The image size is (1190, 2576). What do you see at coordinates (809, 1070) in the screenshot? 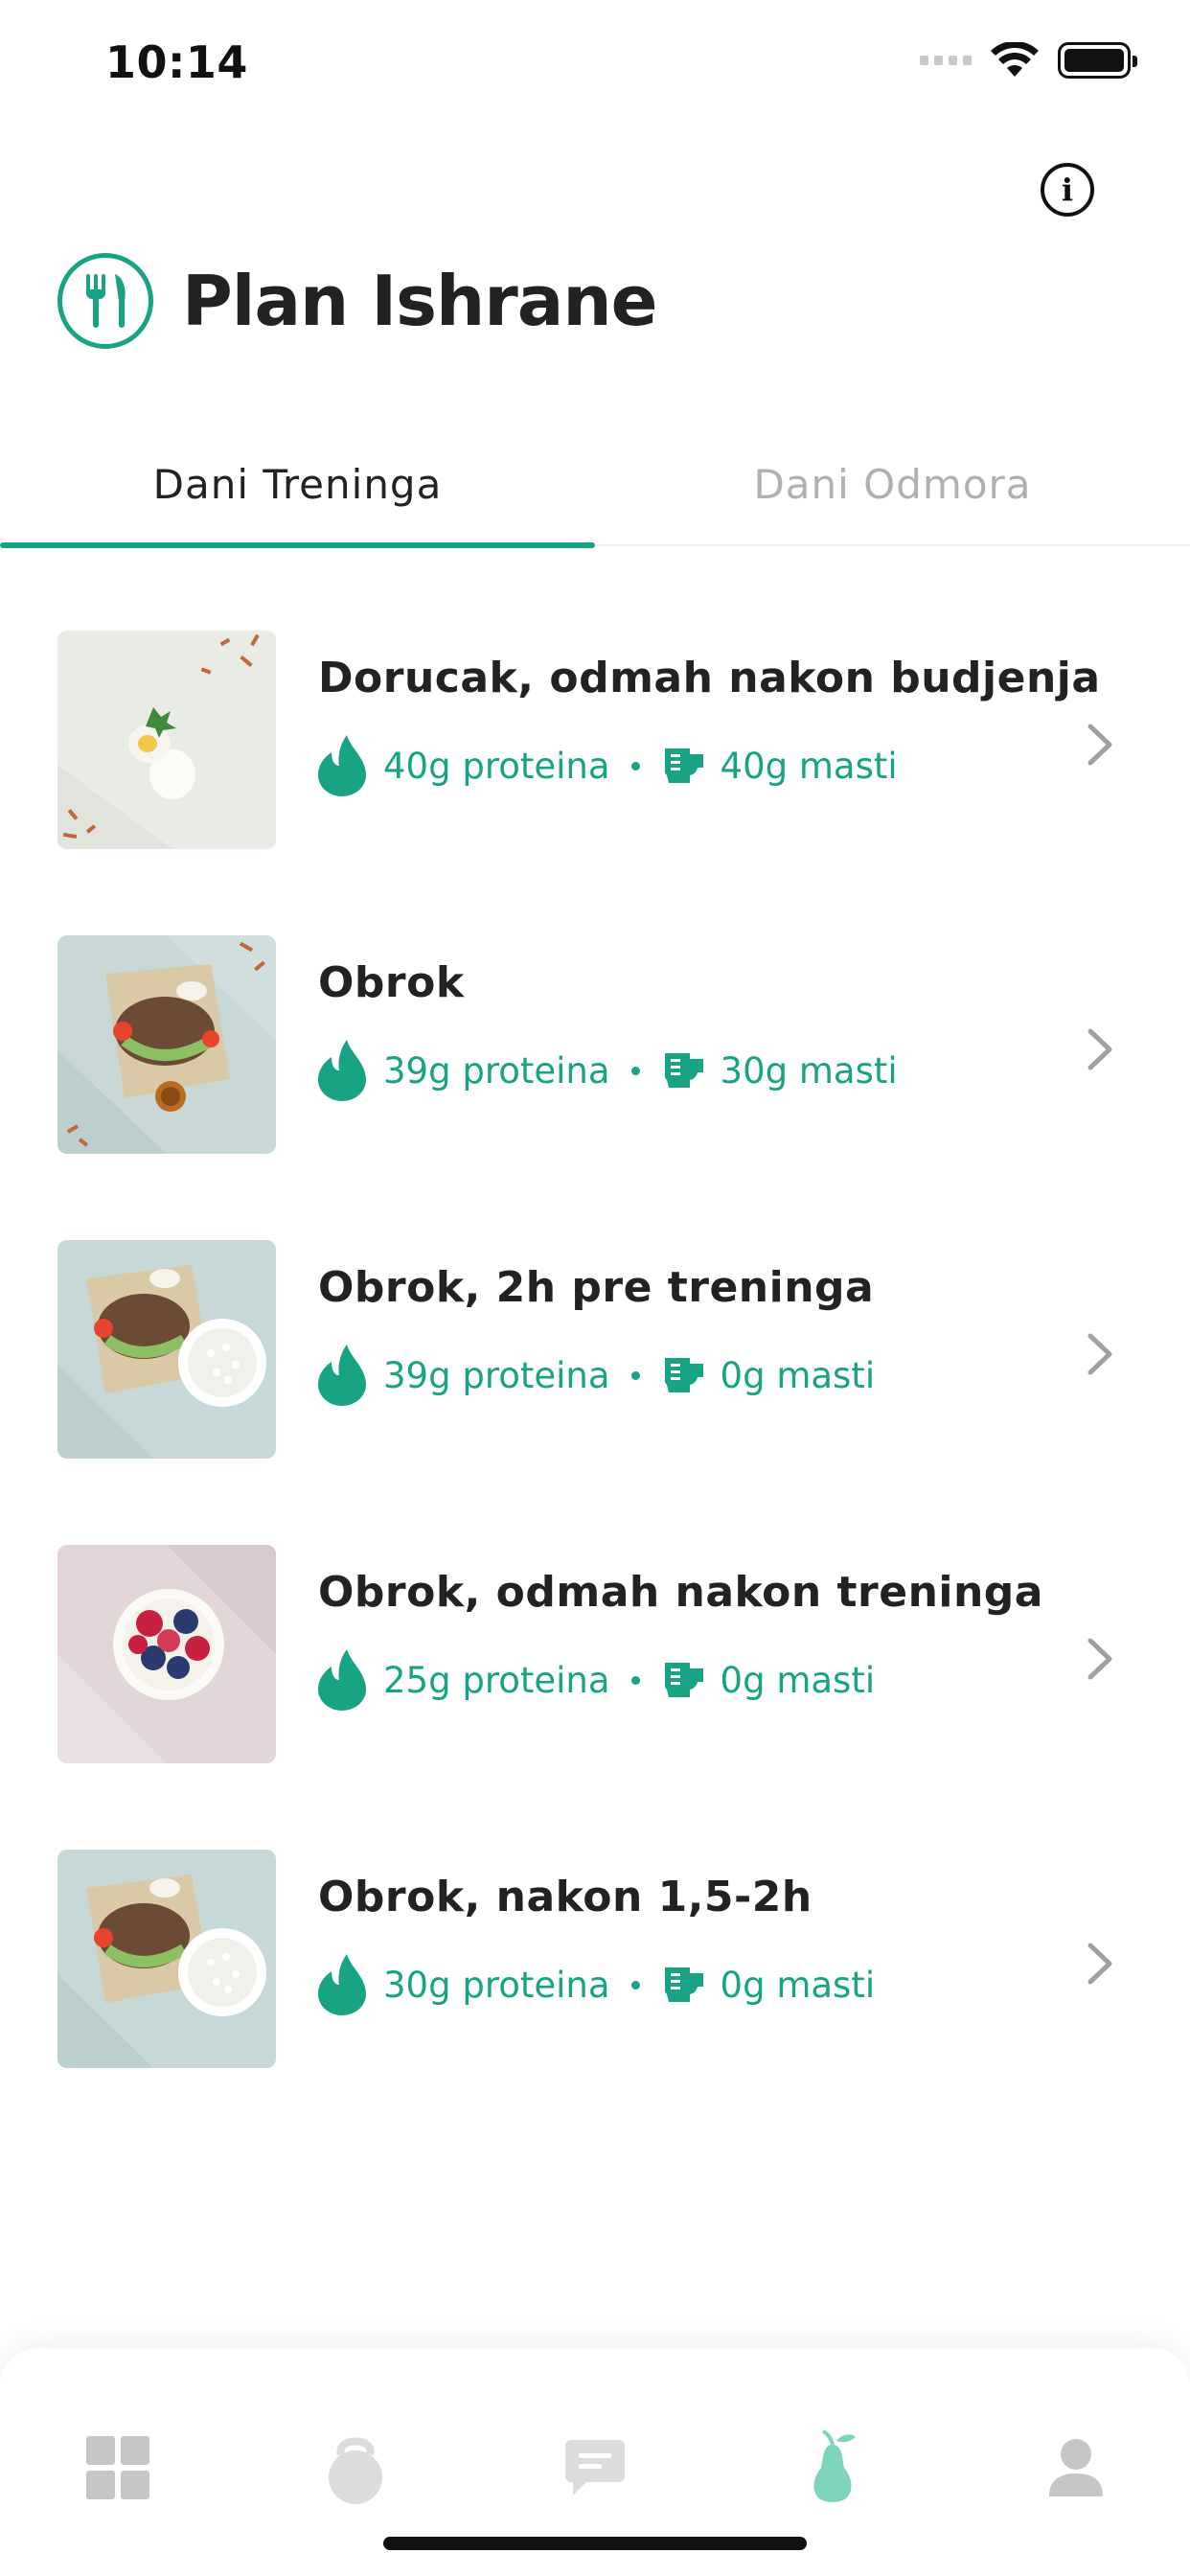
I see `fat-value: 30g masti` at bounding box center [809, 1070].